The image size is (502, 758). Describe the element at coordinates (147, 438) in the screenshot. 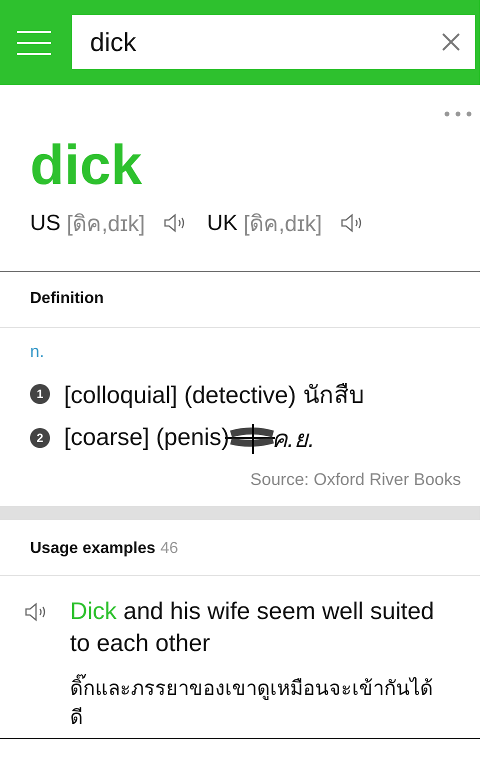

I see `sense-text: [coarse] (penis)` at that location.